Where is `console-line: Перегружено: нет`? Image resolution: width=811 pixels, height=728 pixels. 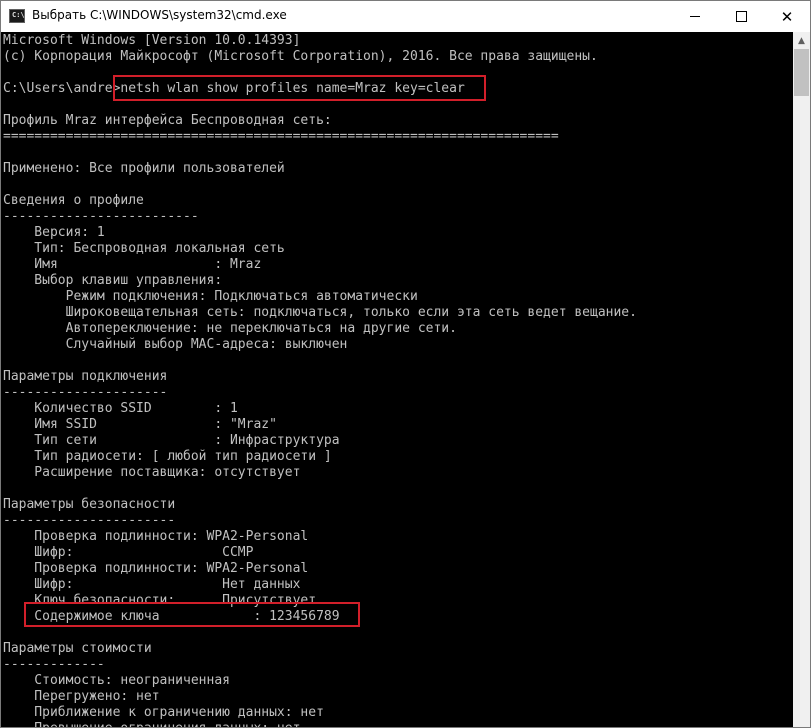 console-line: Перегружено: нет is located at coordinates (81, 696).